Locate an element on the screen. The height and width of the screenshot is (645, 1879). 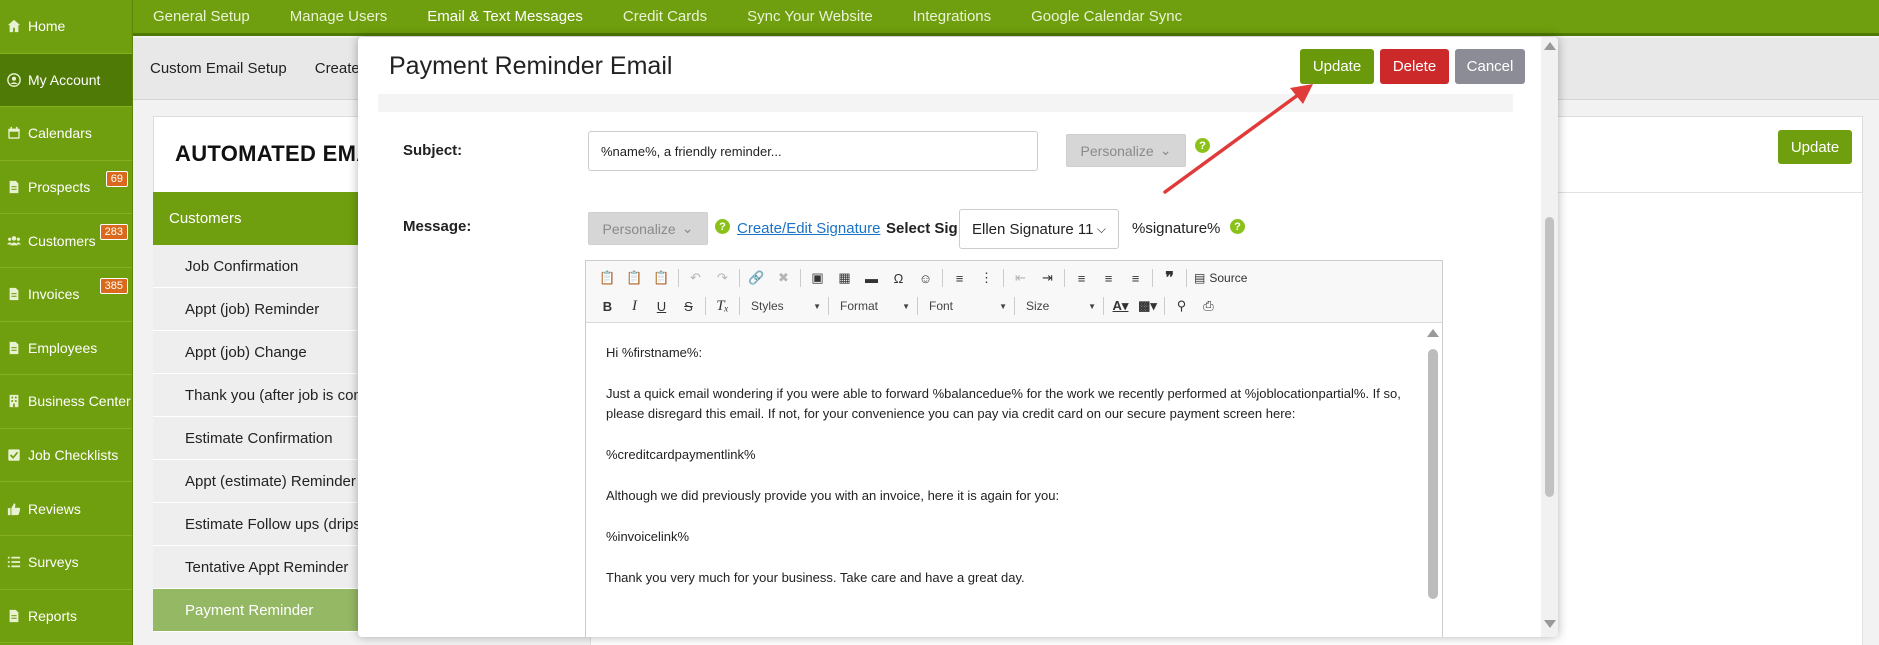
horizontal-line-icon: ▬ is located at coordinates (871, 278).